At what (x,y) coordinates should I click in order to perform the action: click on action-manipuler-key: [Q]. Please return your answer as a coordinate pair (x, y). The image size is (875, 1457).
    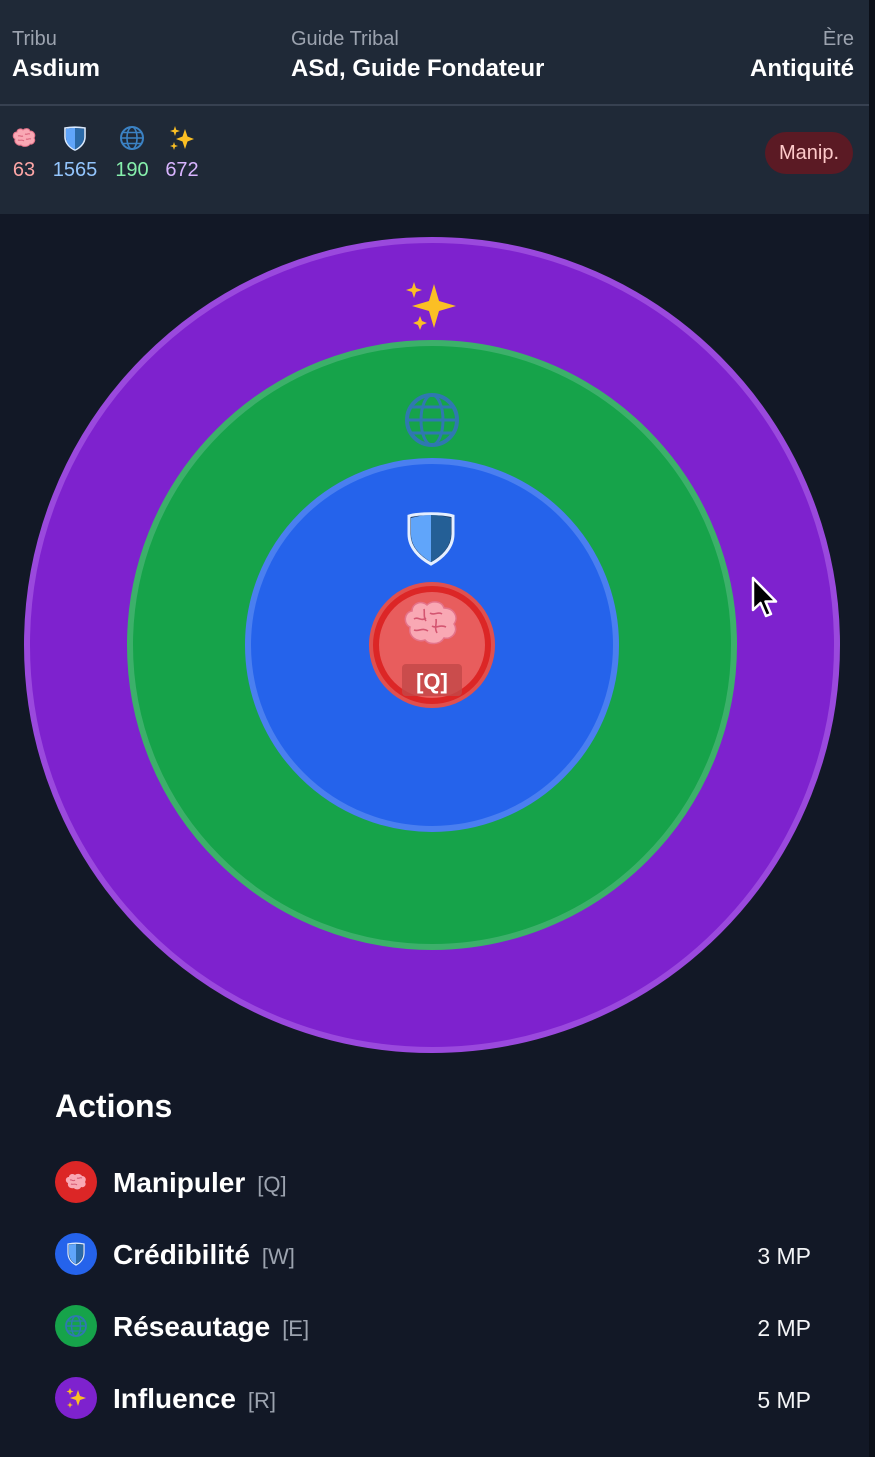
    Looking at the image, I should click on (272, 1184).